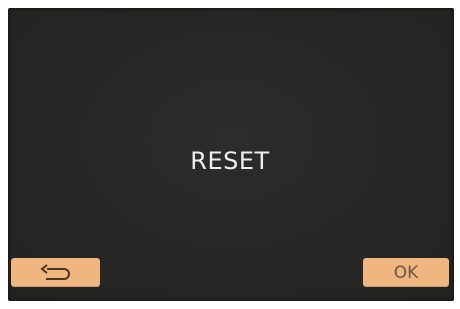 The image size is (460, 309). Describe the element at coordinates (230, 161) in the screenshot. I see `reset-message: RESET` at that location.